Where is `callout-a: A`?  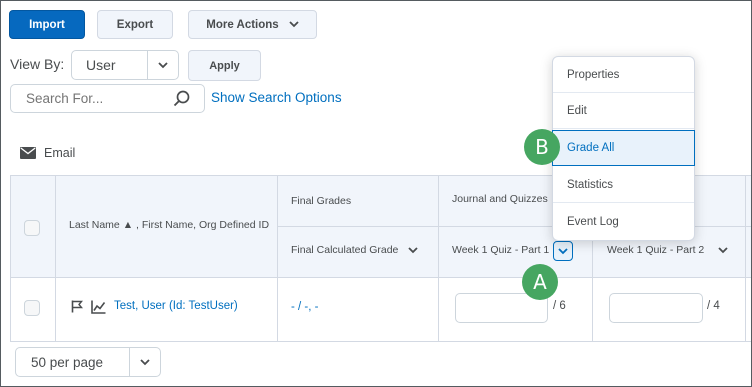
callout-a: A is located at coordinates (540, 282).